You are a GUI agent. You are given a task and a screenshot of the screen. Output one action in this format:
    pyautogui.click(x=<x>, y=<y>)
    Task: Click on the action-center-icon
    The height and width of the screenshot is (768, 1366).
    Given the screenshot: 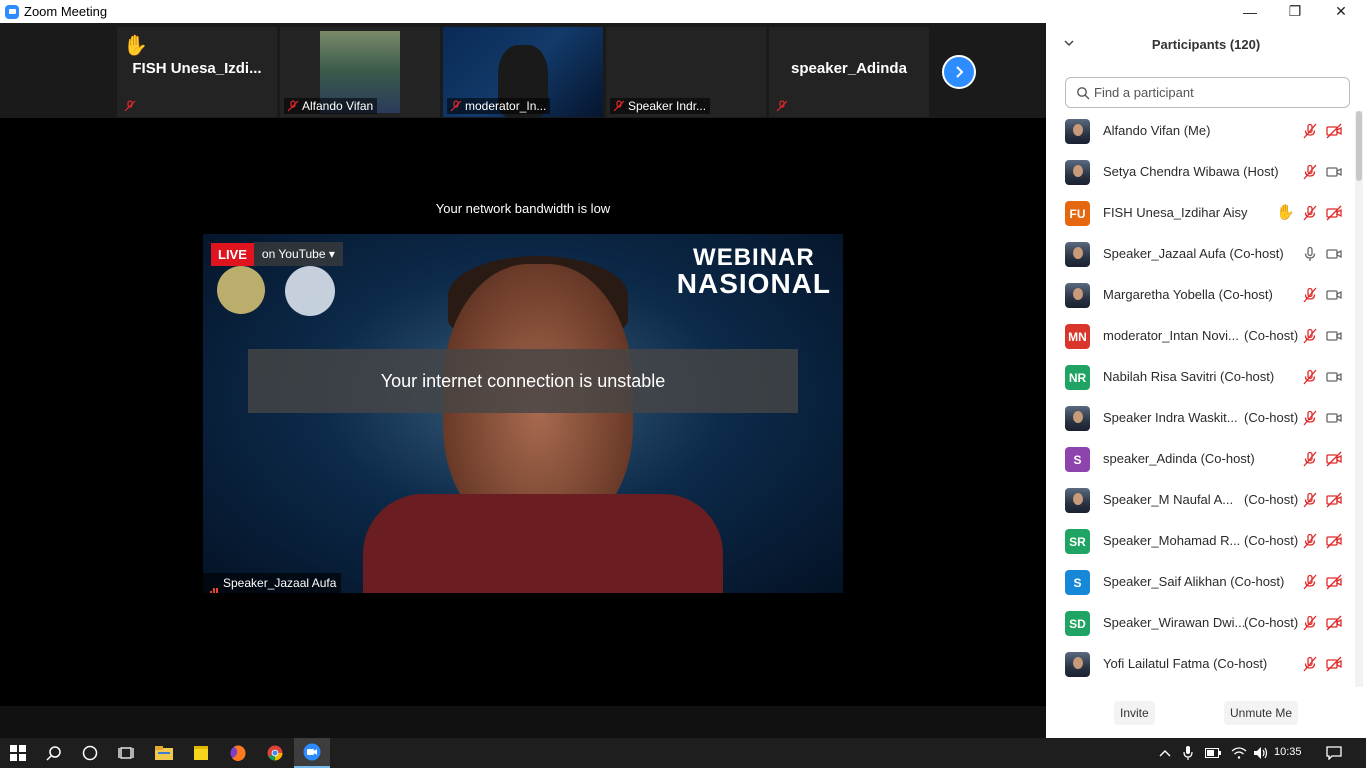 What is the action you would take?
    pyautogui.click(x=1334, y=753)
    